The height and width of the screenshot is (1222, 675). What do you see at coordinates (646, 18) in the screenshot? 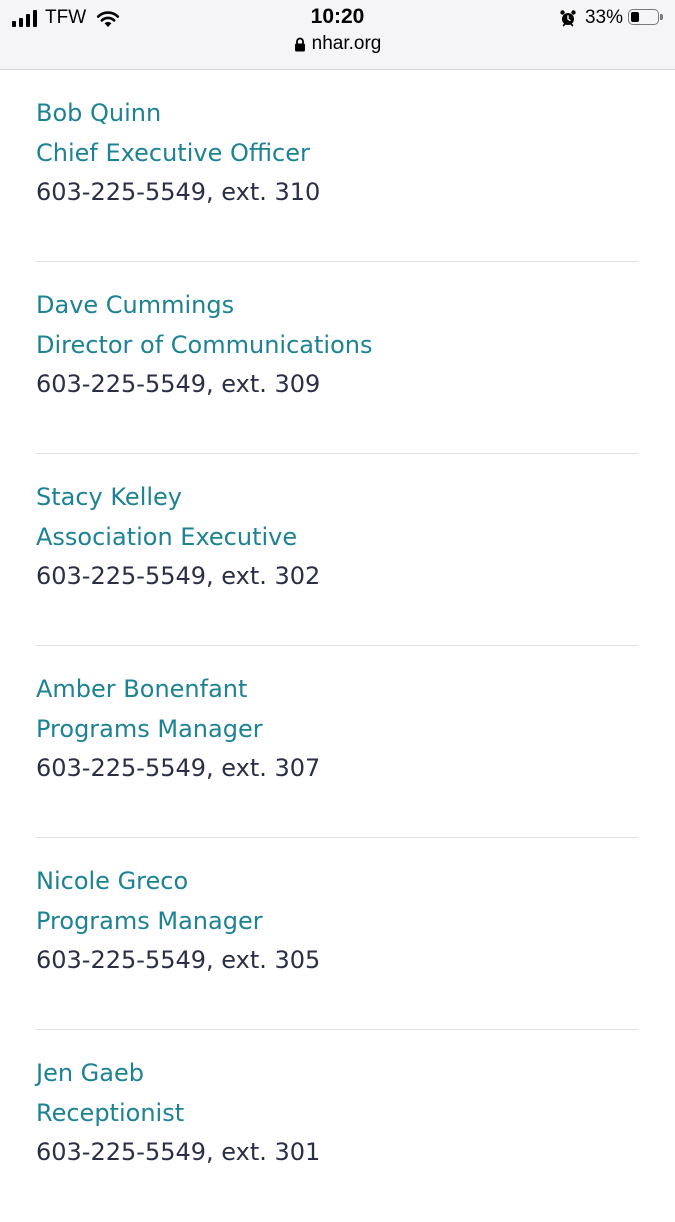
I see `battery-icon` at bounding box center [646, 18].